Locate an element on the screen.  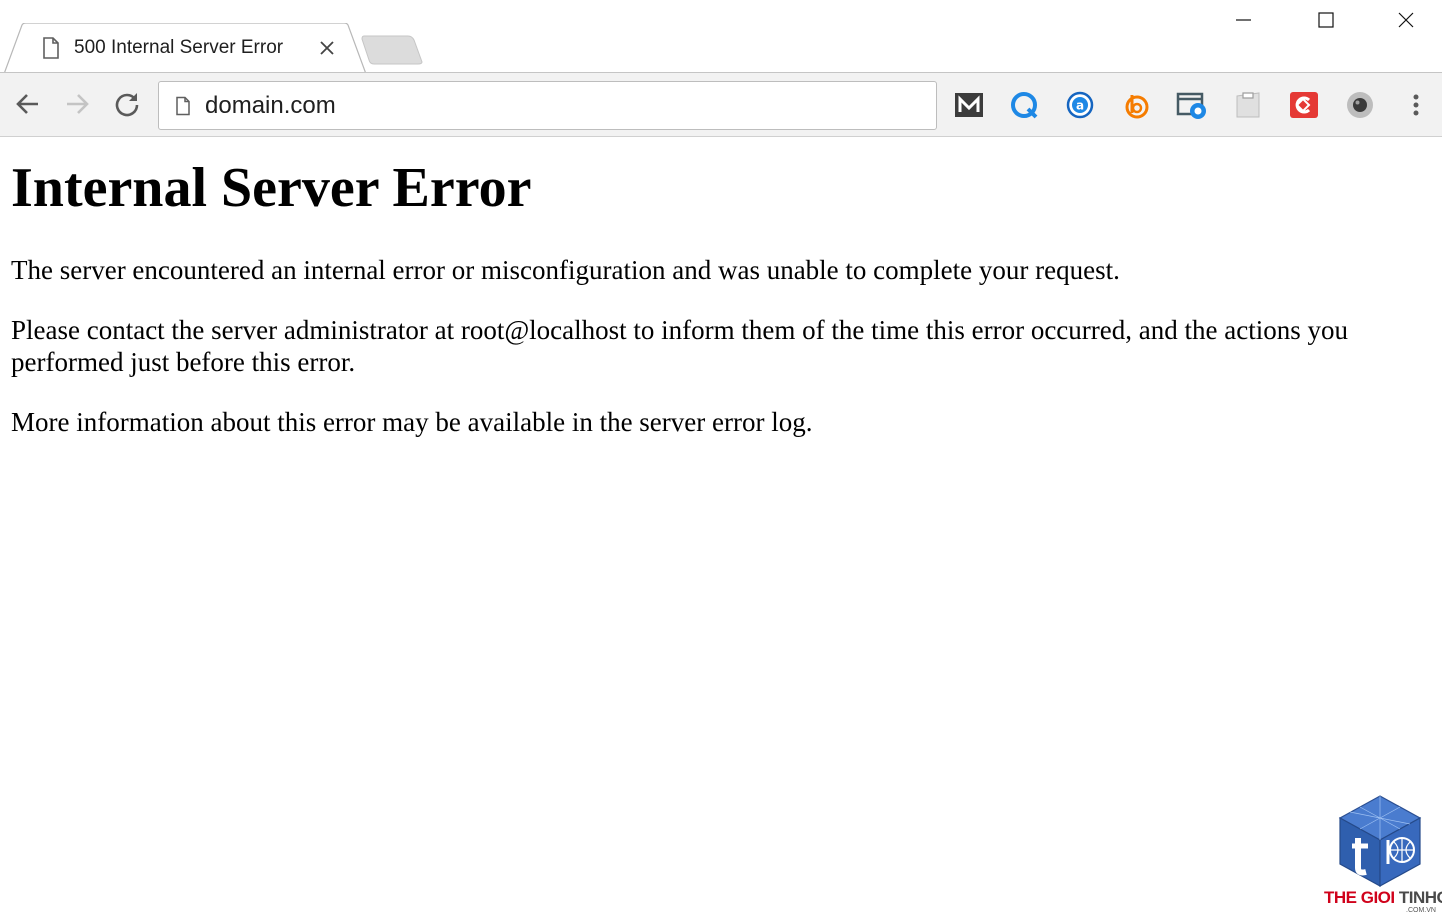
reload-icon is located at coordinates (127, 105).